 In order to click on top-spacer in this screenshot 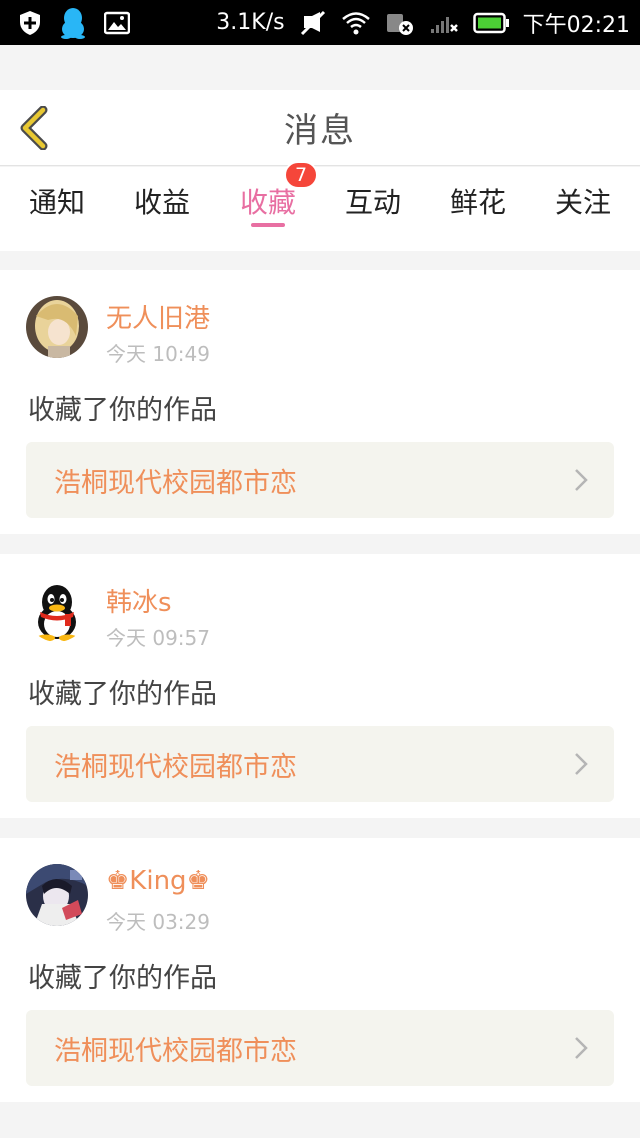, I will do `click(320, 67)`.